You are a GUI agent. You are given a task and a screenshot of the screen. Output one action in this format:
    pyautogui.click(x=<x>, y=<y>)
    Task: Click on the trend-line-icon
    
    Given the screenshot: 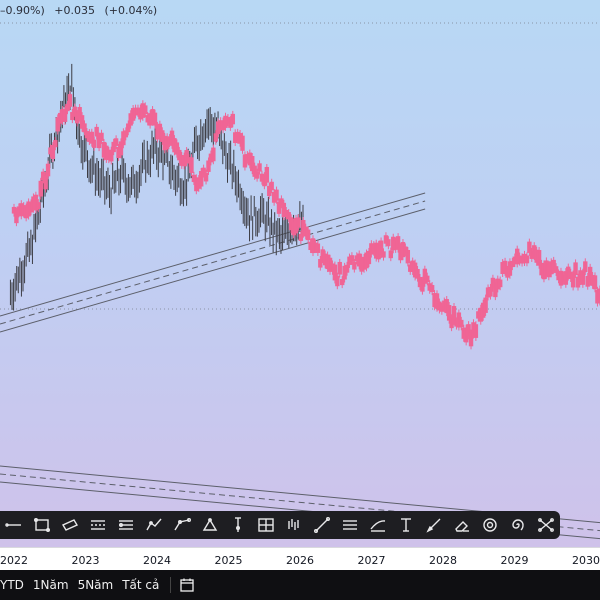 What is the action you would take?
    pyautogui.click(x=322, y=525)
    